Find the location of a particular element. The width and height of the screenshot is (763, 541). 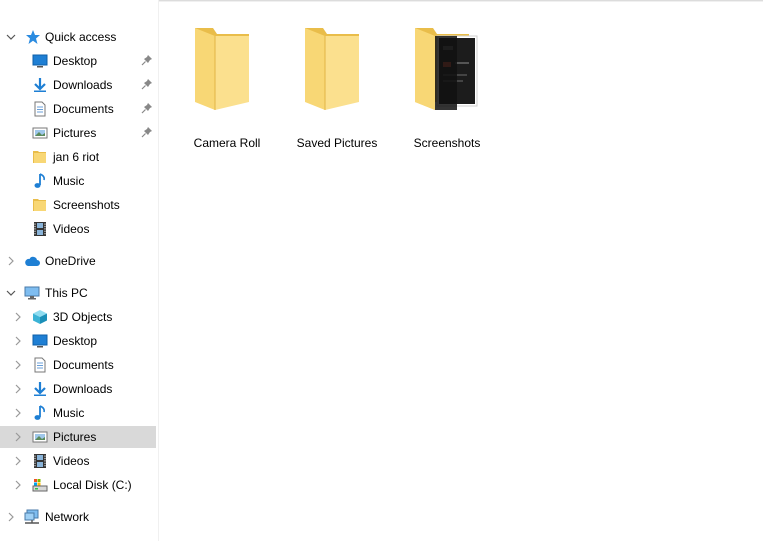

nav-pc-music: Music is located at coordinates (78, 413).